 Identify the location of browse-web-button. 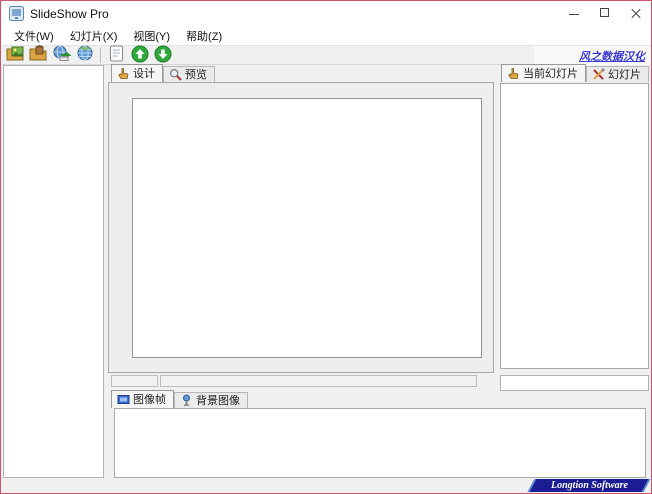
(84, 55).